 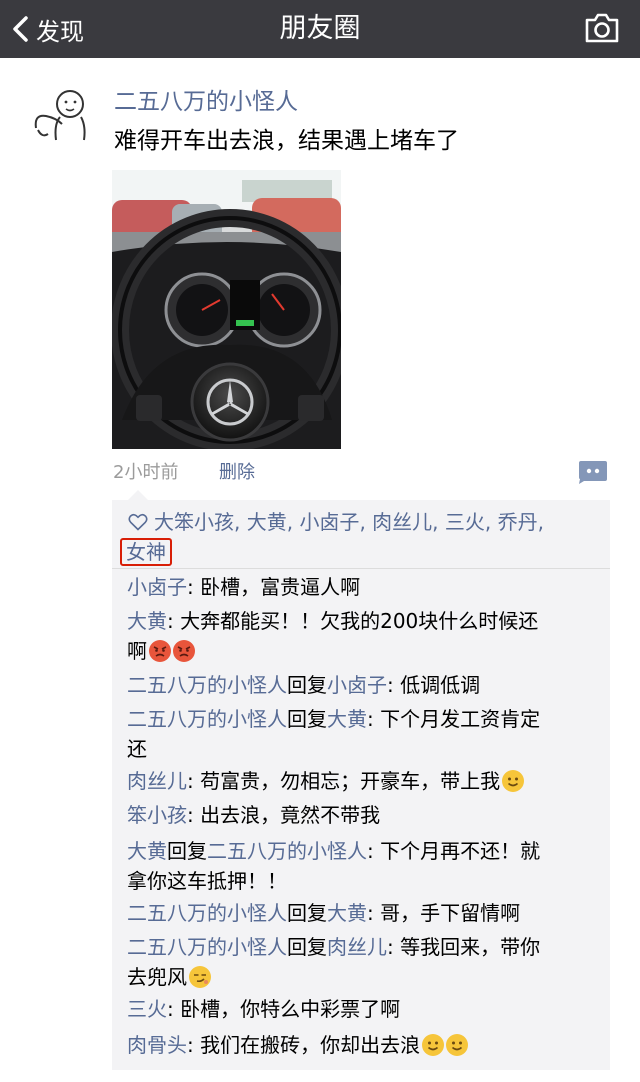 What do you see at coordinates (237, 473) in the screenshot?
I see `delete-button: 删除` at bounding box center [237, 473].